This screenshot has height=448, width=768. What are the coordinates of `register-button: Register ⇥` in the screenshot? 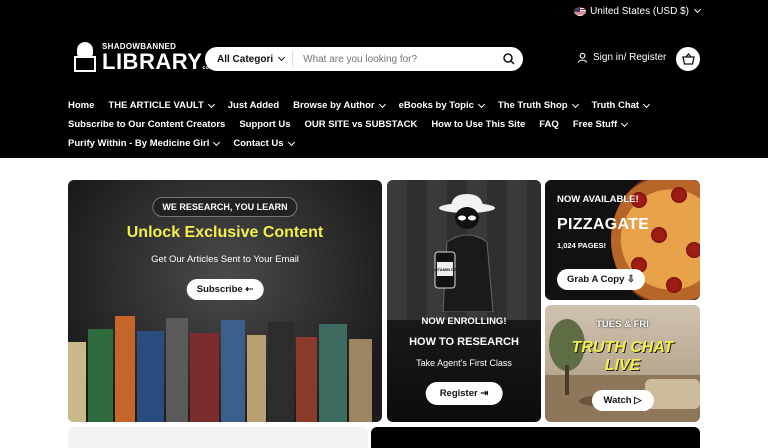 It's located at (464, 393).